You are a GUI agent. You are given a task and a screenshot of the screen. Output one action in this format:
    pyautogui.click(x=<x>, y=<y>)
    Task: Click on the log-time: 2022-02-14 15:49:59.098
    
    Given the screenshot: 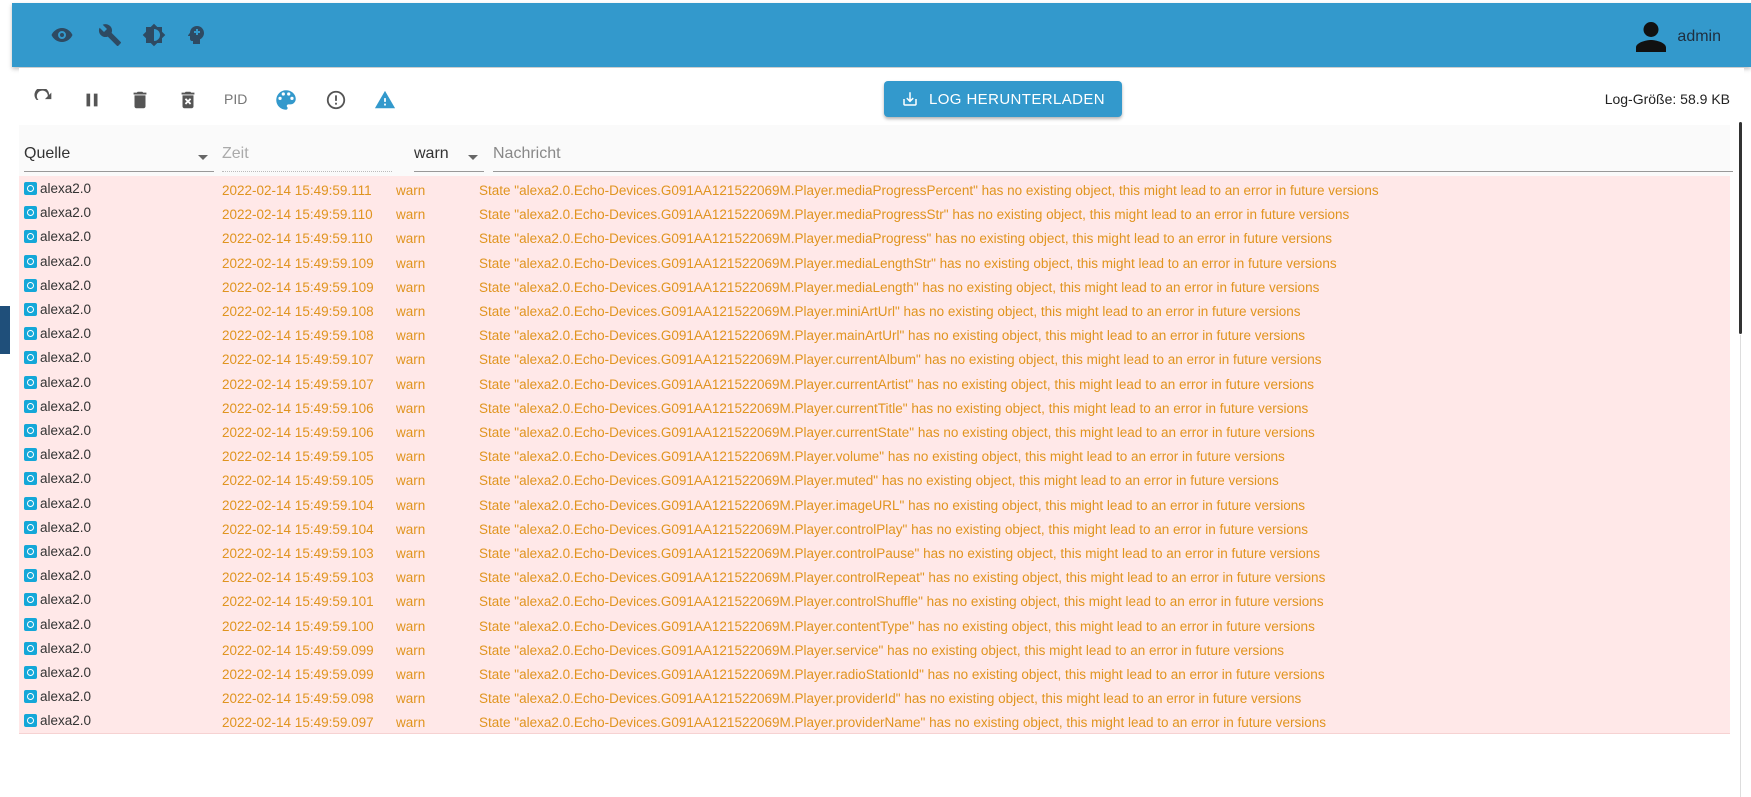 What is the action you would take?
    pyautogui.click(x=298, y=699)
    